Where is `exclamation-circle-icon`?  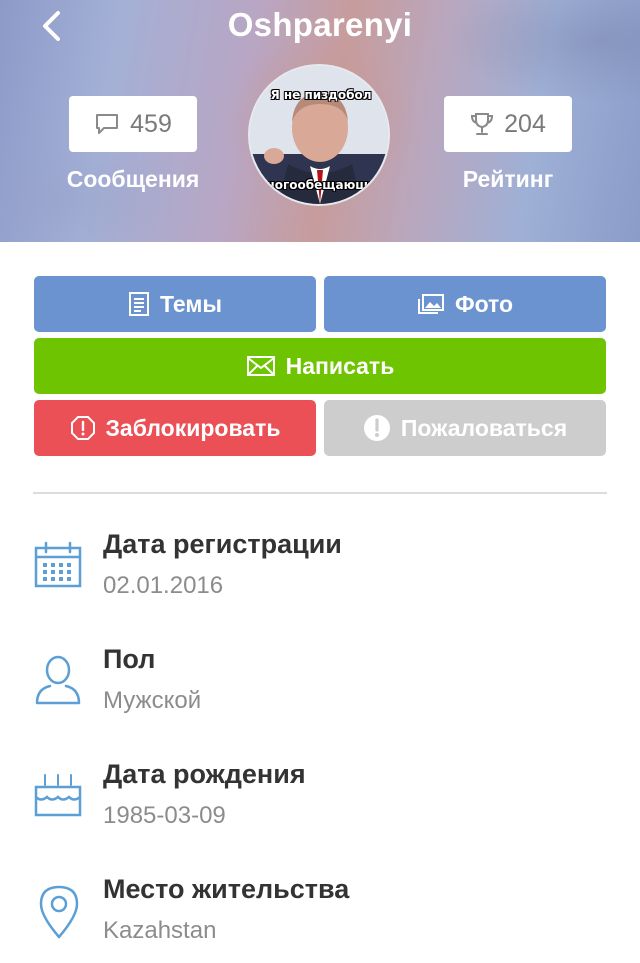 exclamation-circle-icon is located at coordinates (376, 428).